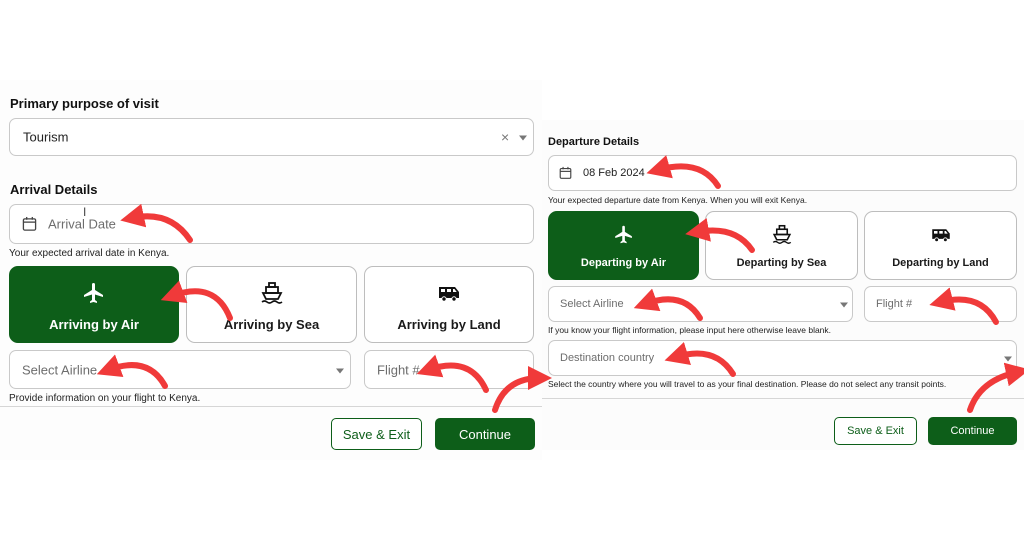 The height and width of the screenshot is (558, 1024). Describe the element at coordinates (607, 358) in the screenshot. I see `destination-placeholder: Destination country` at that location.